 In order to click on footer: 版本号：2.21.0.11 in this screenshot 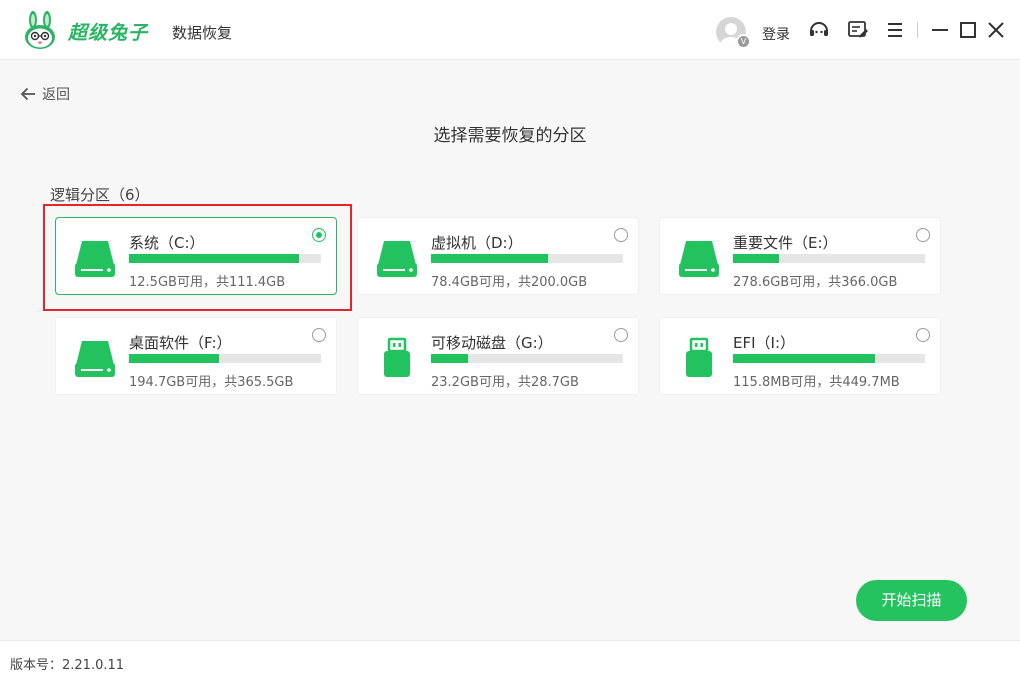, I will do `click(510, 660)`.